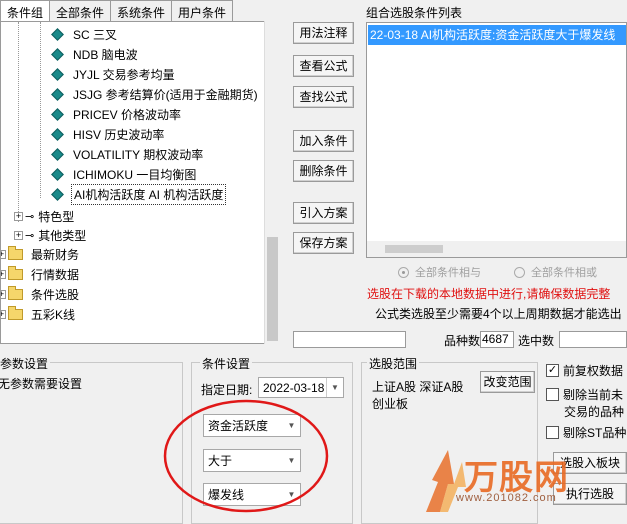  Describe the element at coordinates (462, 341) in the screenshot. I see `count-label: 品种数` at that location.